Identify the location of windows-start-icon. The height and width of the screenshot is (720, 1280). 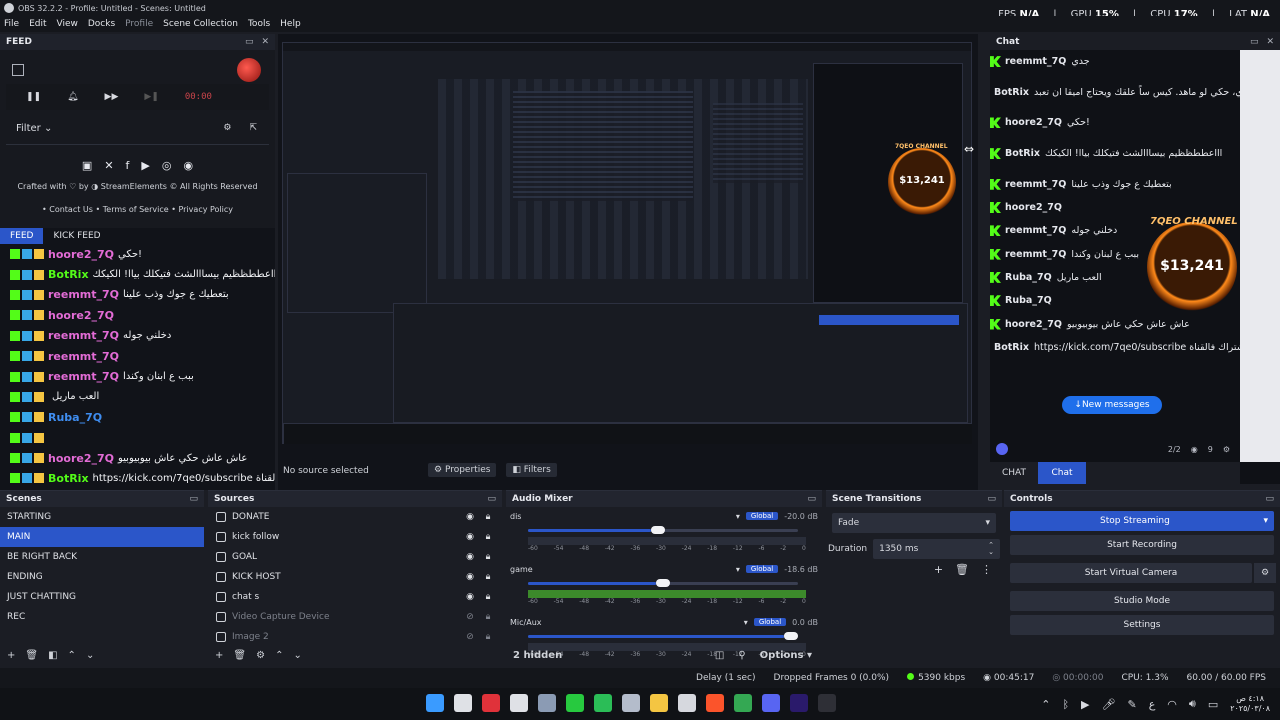
(435, 703).